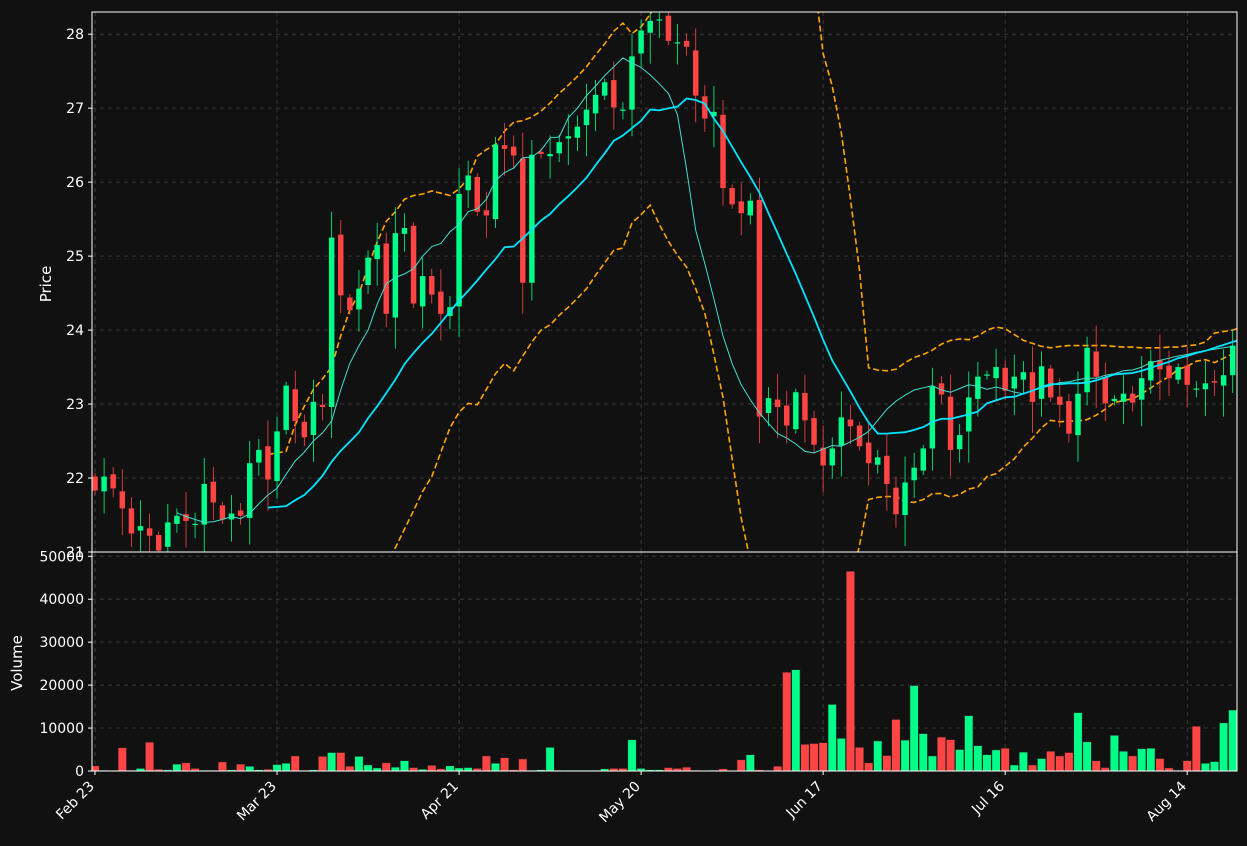 The height and width of the screenshot is (846, 1247). I want to click on price-tick-label: 26, so click(75, 183).